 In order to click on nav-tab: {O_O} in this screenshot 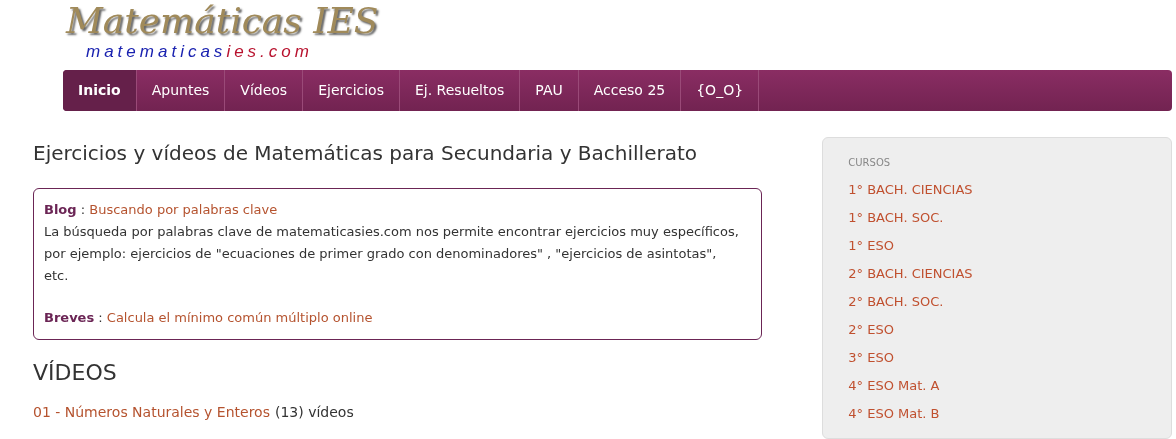, I will do `click(720, 90)`.